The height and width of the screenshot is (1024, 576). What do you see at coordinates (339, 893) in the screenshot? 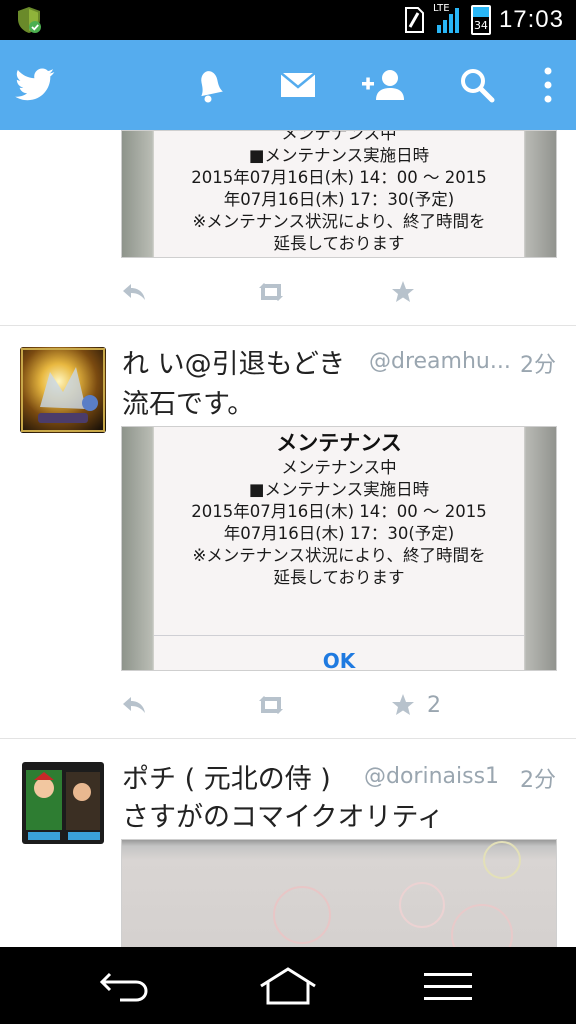
I see `tweet-3-media-image` at bounding box center [339, 893].